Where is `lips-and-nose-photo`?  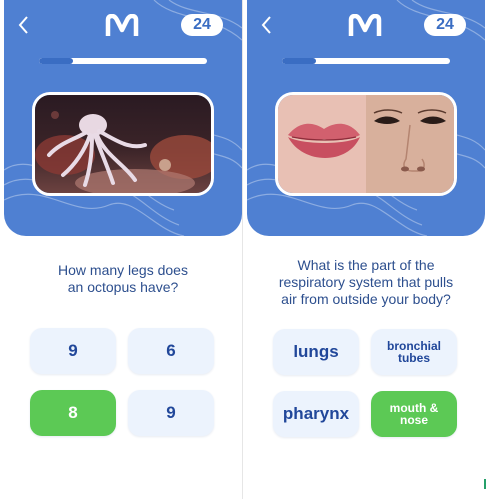 lips-and-nose-photo is located at coordinates (366, 144).